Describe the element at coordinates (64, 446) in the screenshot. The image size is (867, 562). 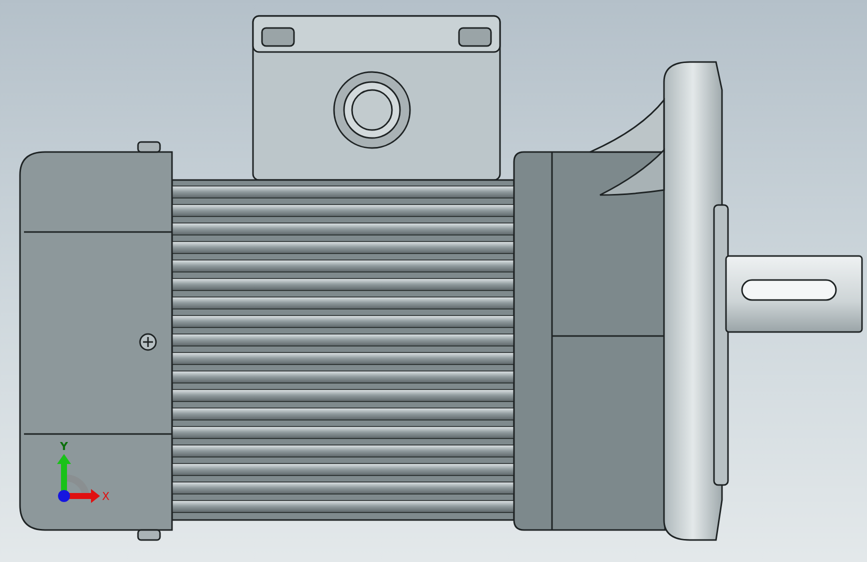
I see `y-axis-label: Y` at that location.